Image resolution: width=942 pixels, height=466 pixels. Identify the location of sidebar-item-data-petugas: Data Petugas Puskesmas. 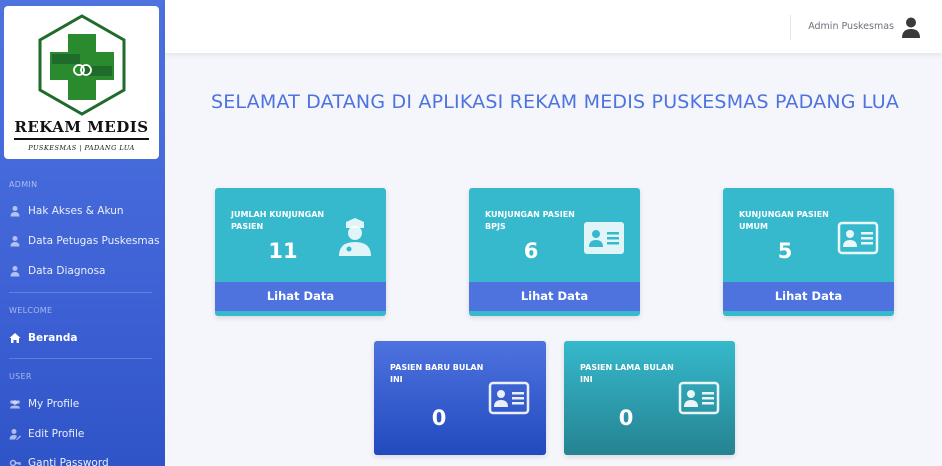
(84, 241).